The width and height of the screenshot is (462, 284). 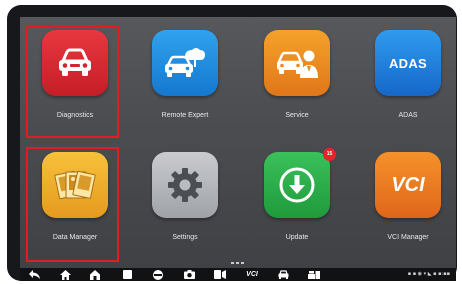 I want to click on download-icon, so click(x=297, y=185).